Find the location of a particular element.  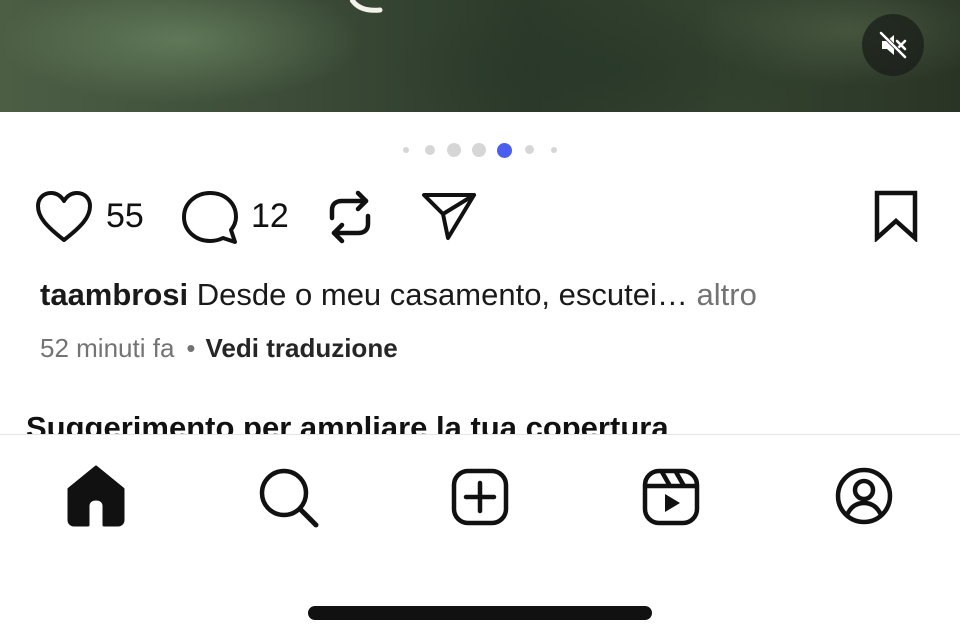

home-indicator is located at coordinates (480, 613).